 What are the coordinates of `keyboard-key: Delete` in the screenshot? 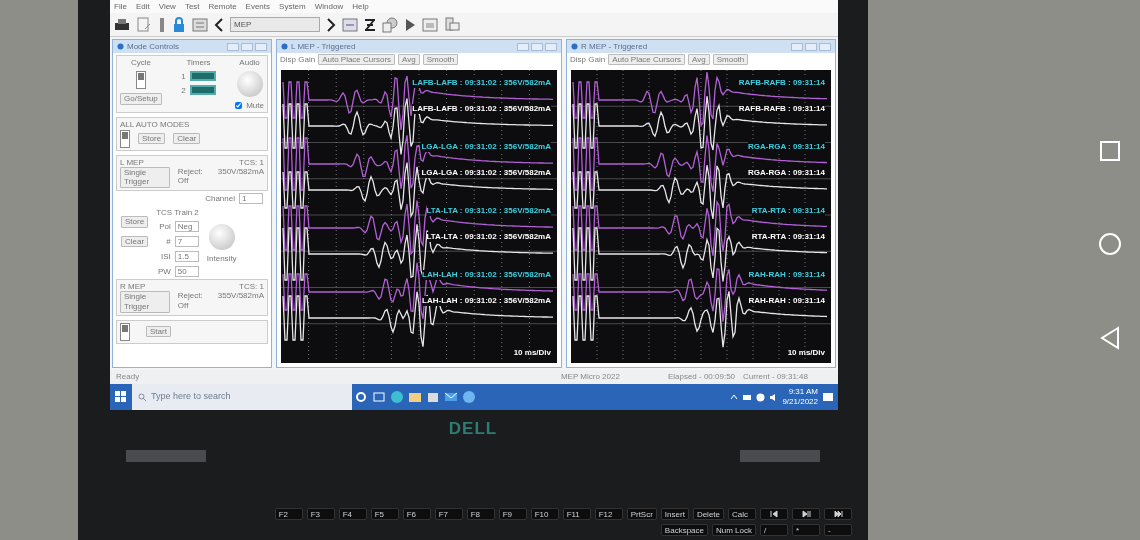 It's located at (708, 514).